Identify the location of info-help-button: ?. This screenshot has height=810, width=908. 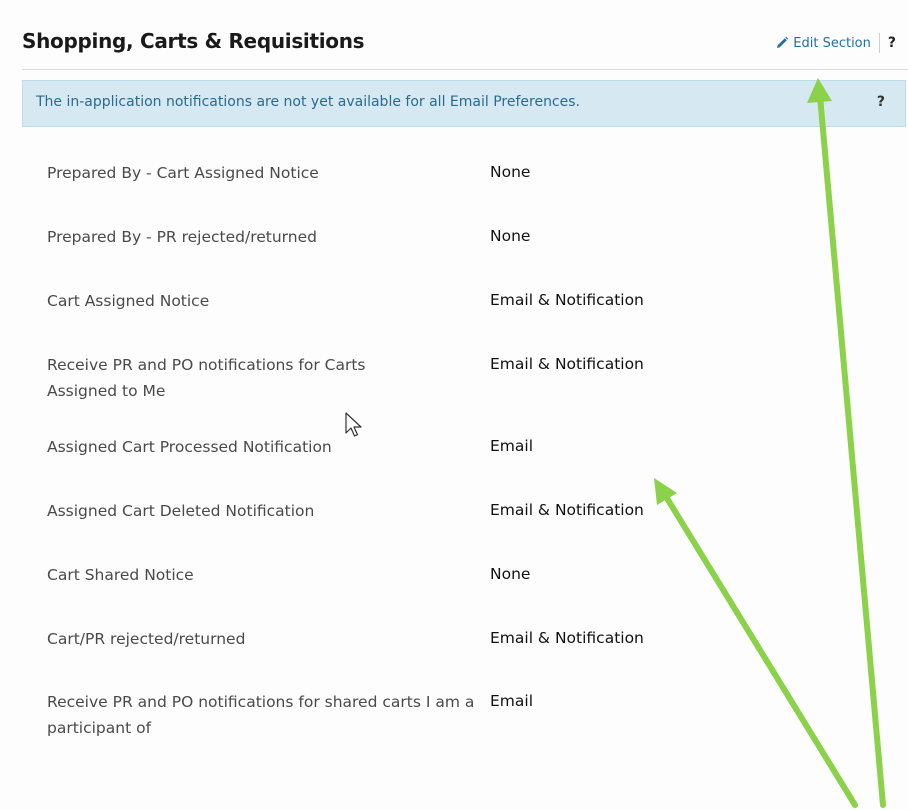
(881, 102).